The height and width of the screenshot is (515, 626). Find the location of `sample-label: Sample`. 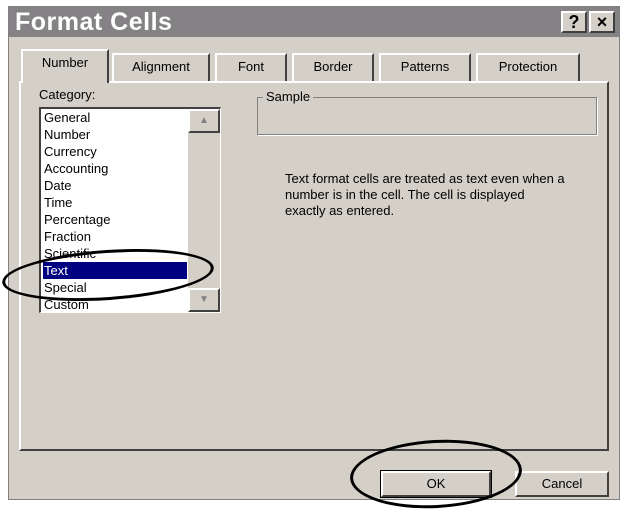

sample-label: Sample is located at coordinates (288, 96).